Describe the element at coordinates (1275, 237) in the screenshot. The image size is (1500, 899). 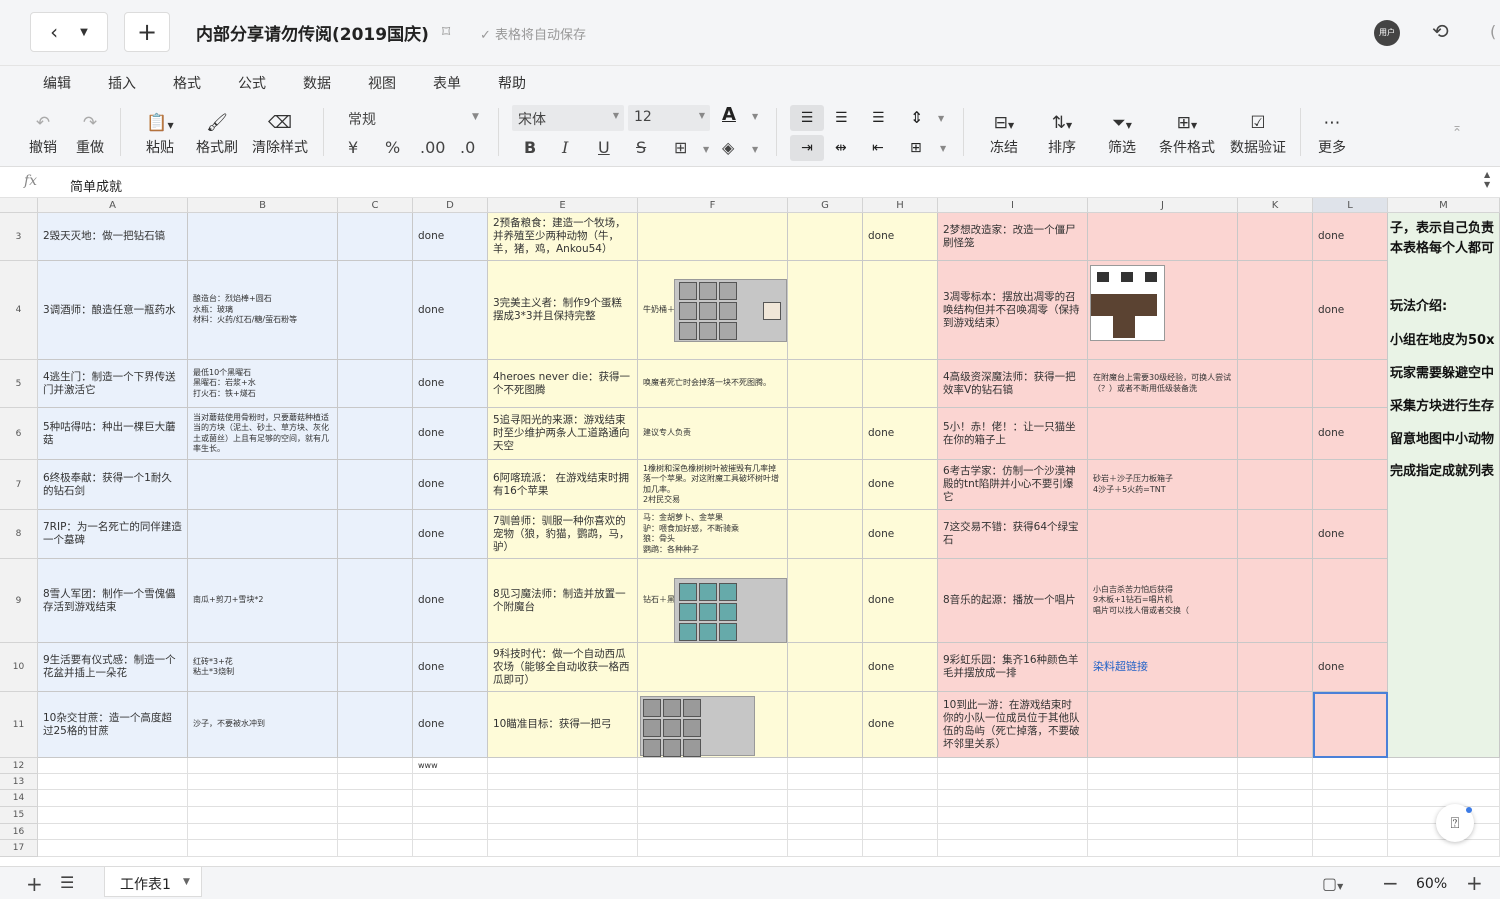
I see `cell-k3` at that location.